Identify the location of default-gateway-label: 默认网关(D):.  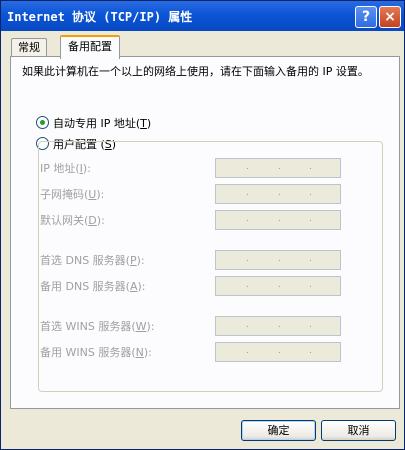
(72, 220).